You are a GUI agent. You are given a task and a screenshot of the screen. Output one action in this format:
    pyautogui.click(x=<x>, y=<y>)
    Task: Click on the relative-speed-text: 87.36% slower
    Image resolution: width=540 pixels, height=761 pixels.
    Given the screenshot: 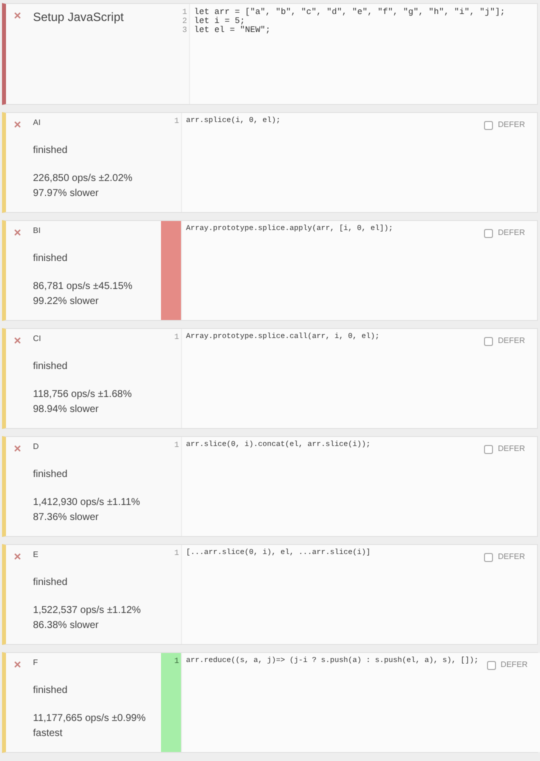 What is the action you would take?
    pyautogui.click(x=66, y=518)
    